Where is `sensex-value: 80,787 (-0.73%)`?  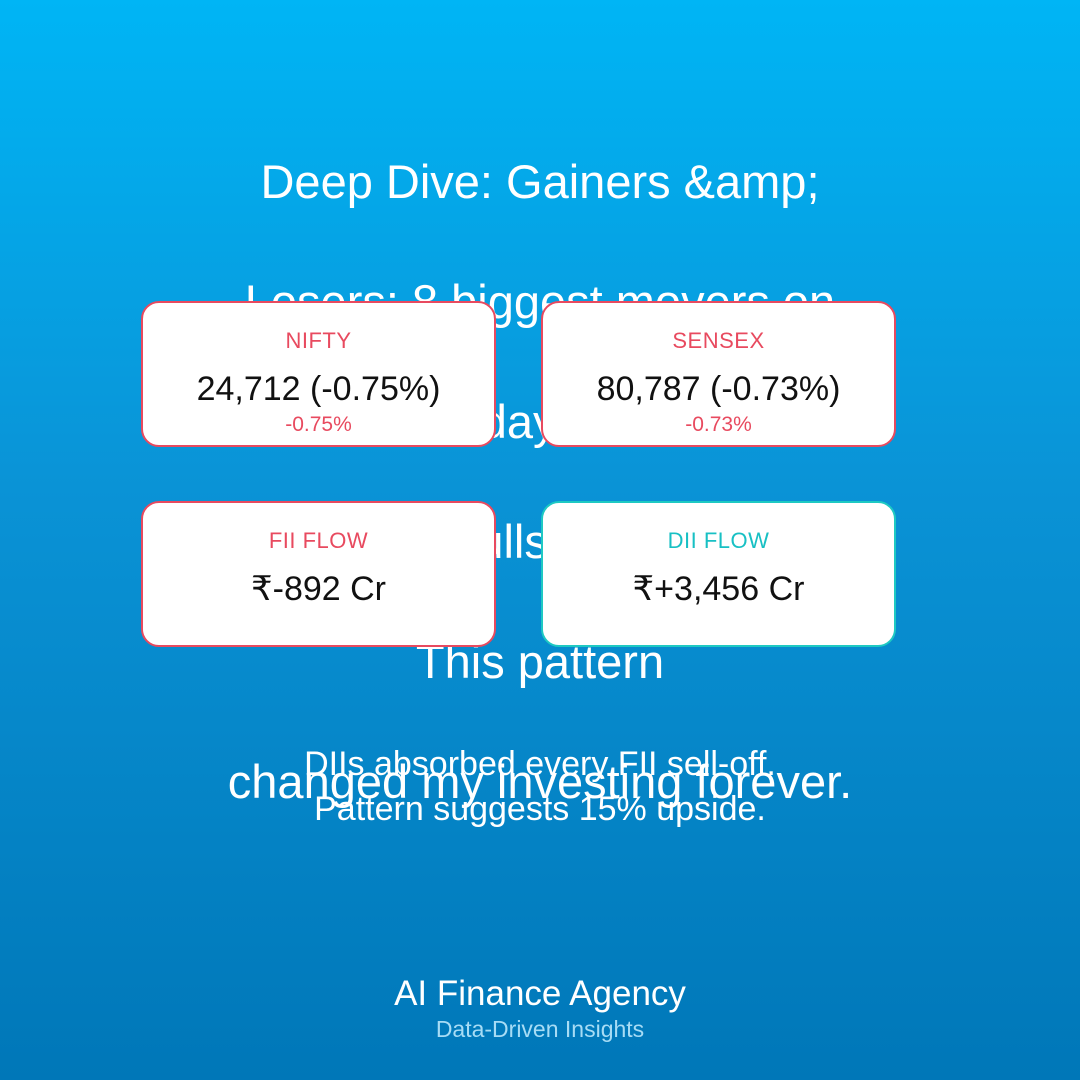
sensex-value: 80,787 (-0.73%) is located at coordinates (718, 389).